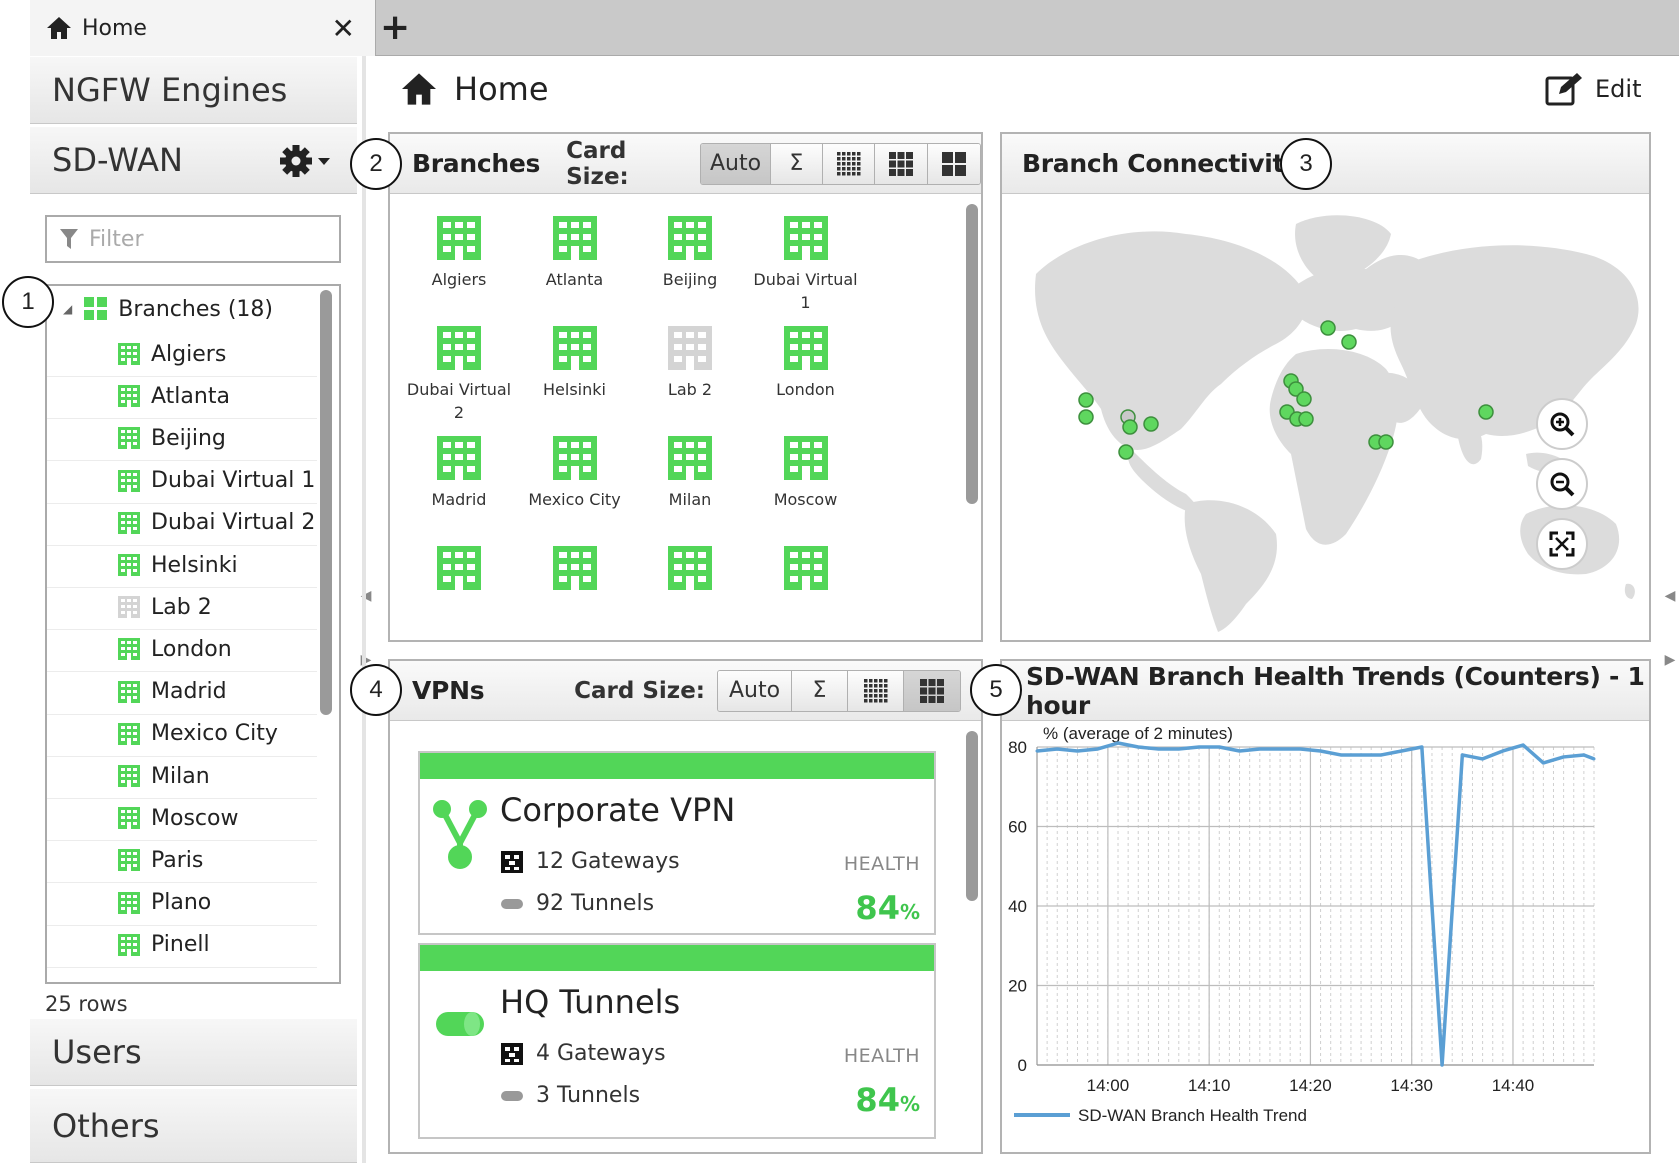 Image resolution: width=1679 pixels, height=1163 pixels. Describe the element at coordinates (459, 374) in the screenshot. I see `branch-card: Dubai Virtual 2` at that location.